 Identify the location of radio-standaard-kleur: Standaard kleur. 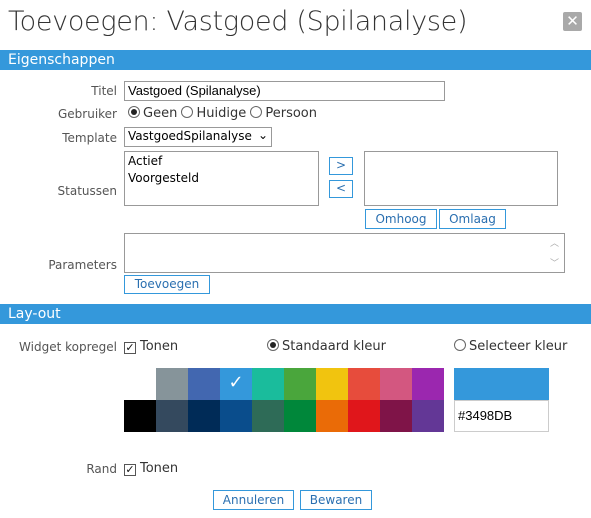
(326, 346).